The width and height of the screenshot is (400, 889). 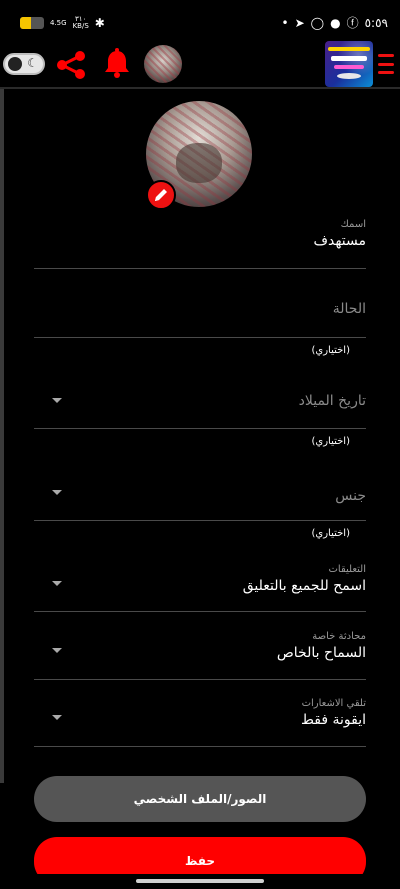 What do you see at coordinates (332, 401) in the screenshot?
I see `birthdate-placeholder: تاريخ الميلاد` at bounding box center [332, 401].